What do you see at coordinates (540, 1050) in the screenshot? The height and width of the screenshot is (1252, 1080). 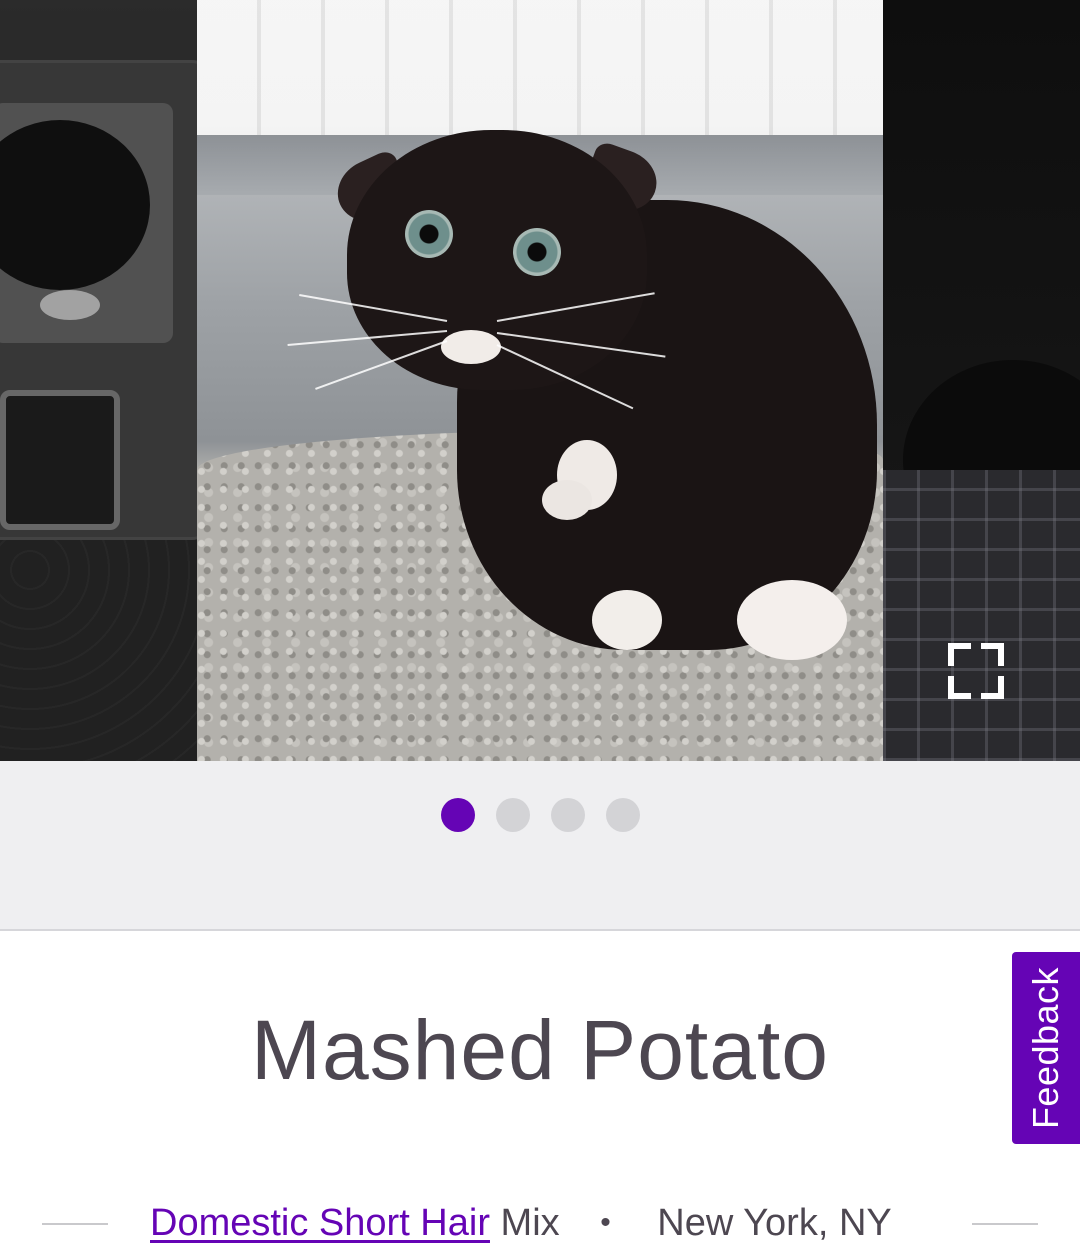 I see `pet-name: Mashed Potato` at bounding box center [540, 1050].